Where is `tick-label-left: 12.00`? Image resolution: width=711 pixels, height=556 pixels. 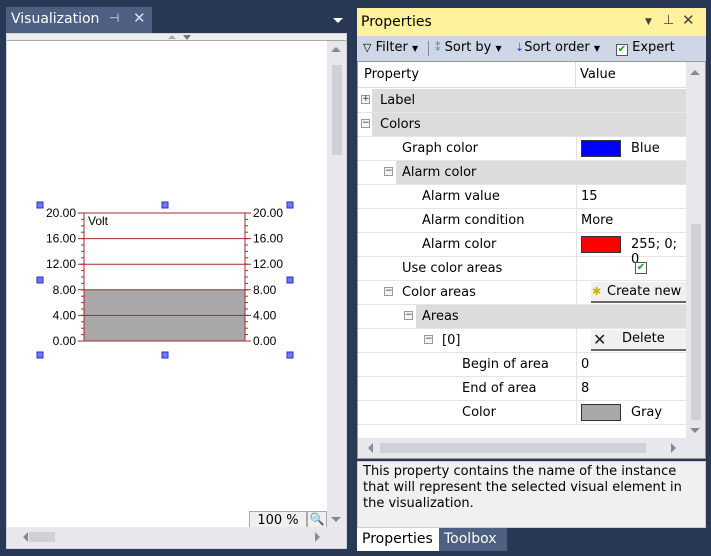 tick-label-left: 12.00 is located at coordinates (61, 264).